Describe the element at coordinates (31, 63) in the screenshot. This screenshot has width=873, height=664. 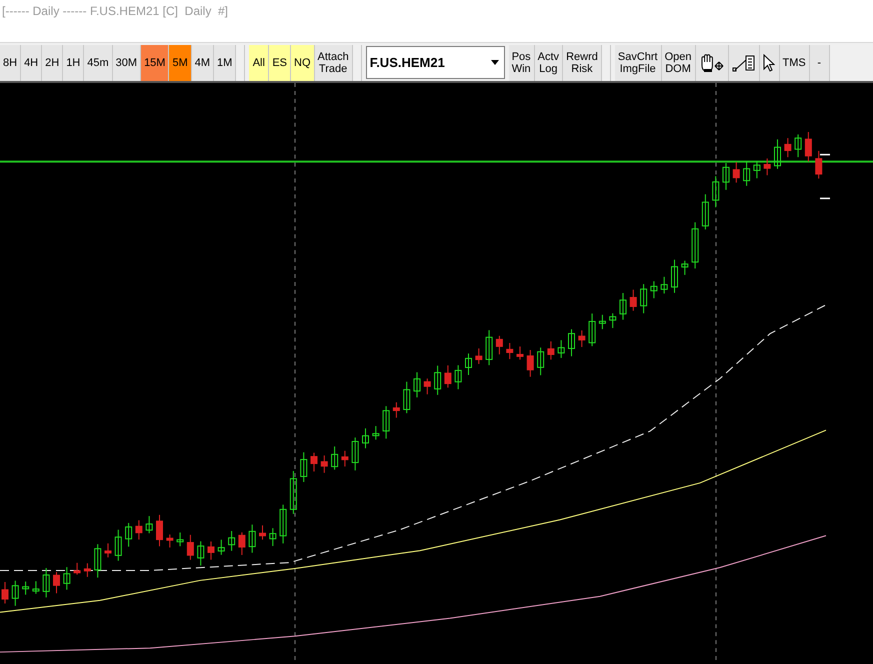
I see `toolbar-button: 4H` at that location.